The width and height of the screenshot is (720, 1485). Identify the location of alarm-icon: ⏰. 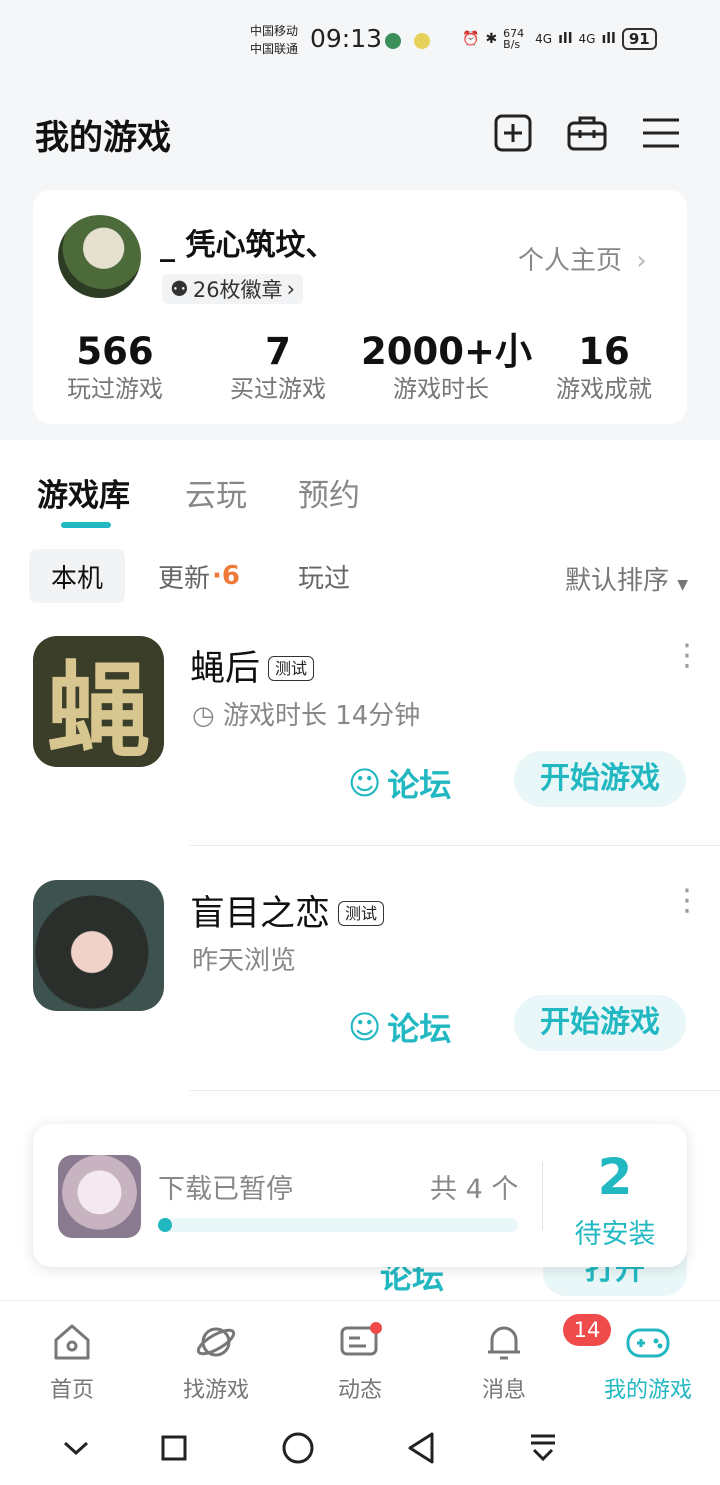
(471, 39).